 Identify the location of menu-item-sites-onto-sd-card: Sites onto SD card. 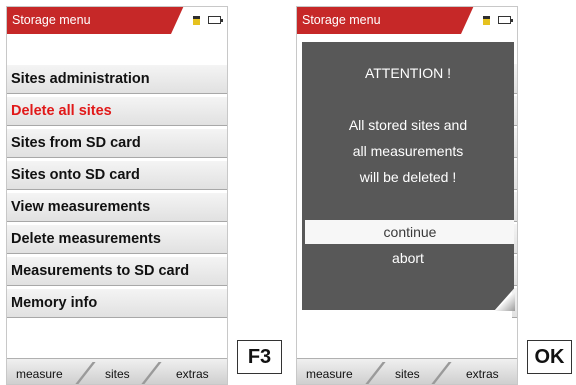
(117, 175).